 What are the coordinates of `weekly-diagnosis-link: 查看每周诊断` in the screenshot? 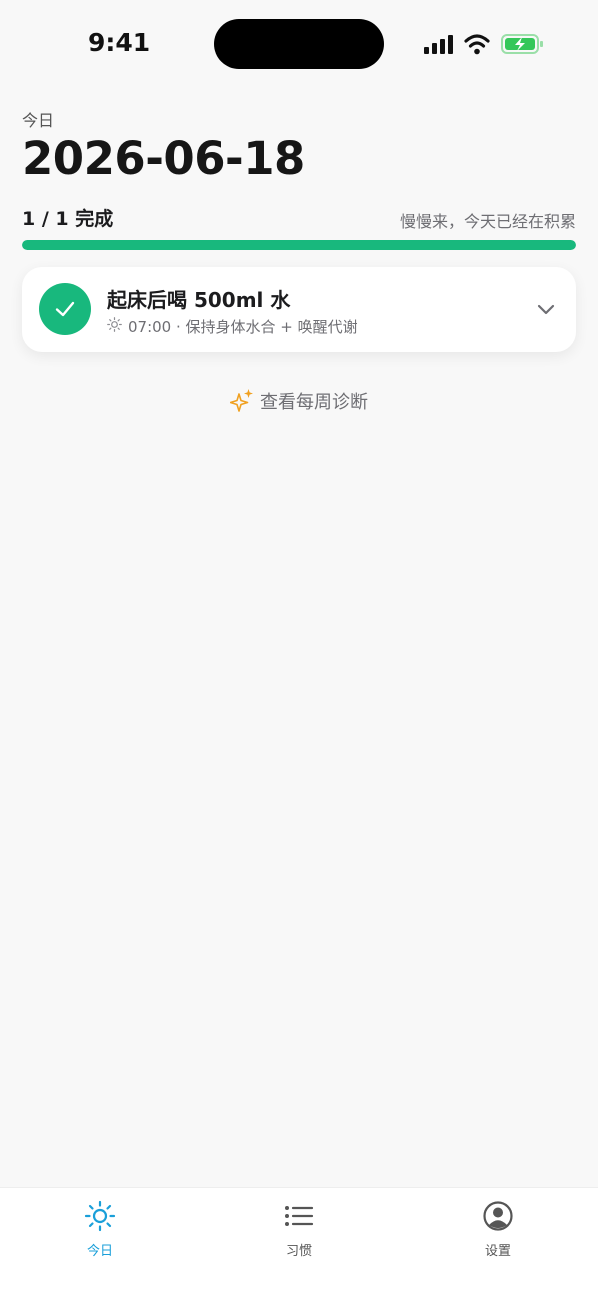 It's located at (299, 401).